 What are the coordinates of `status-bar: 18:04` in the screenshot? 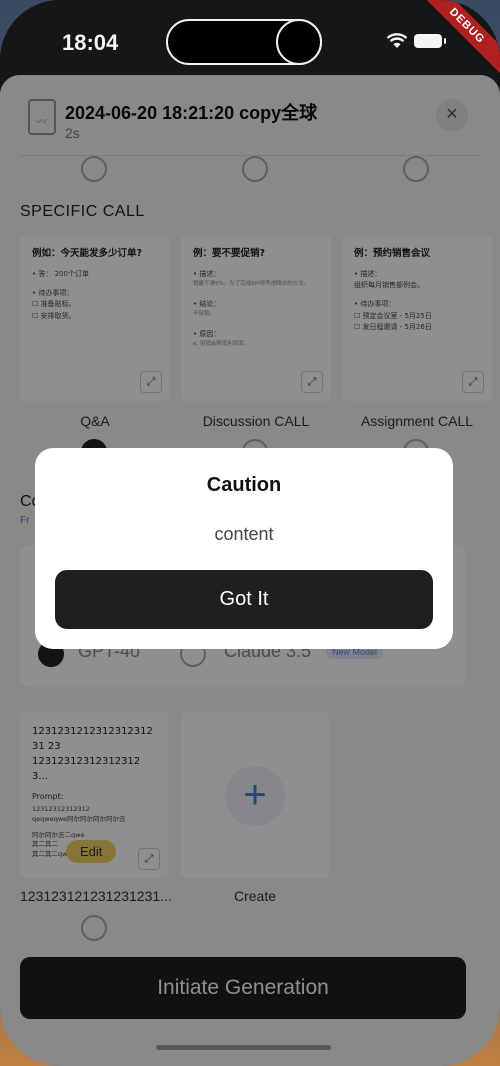 It's located at (250, 37).